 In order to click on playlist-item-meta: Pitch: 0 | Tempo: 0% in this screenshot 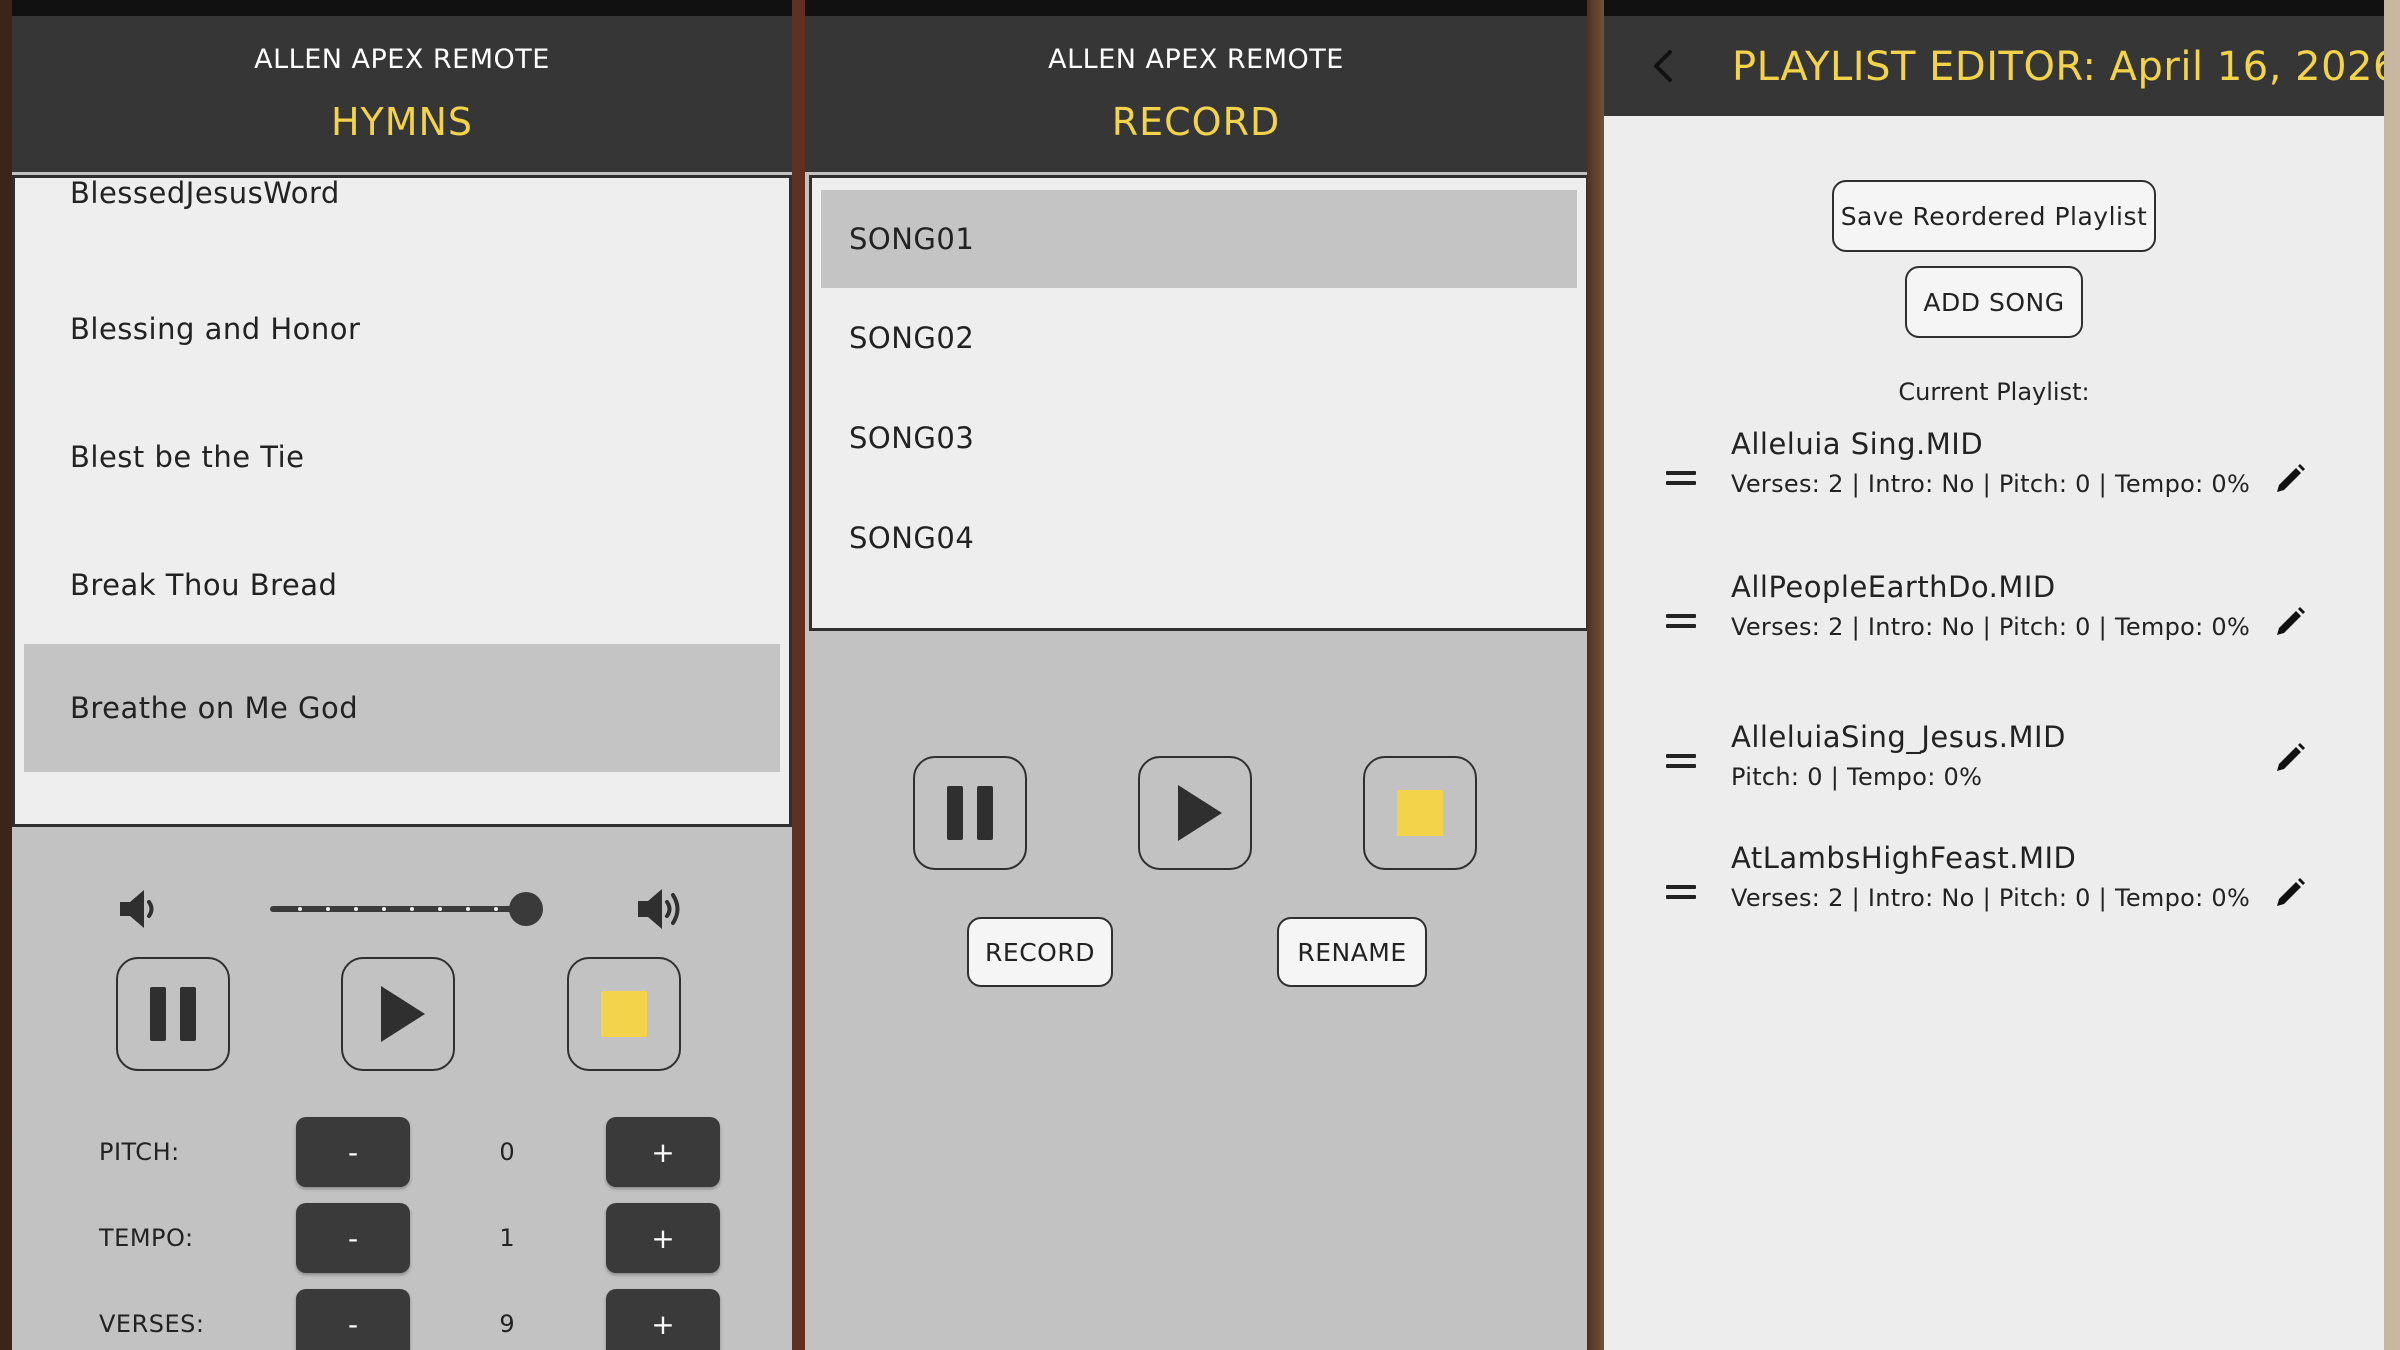, I will do `click(1857, 777)`.